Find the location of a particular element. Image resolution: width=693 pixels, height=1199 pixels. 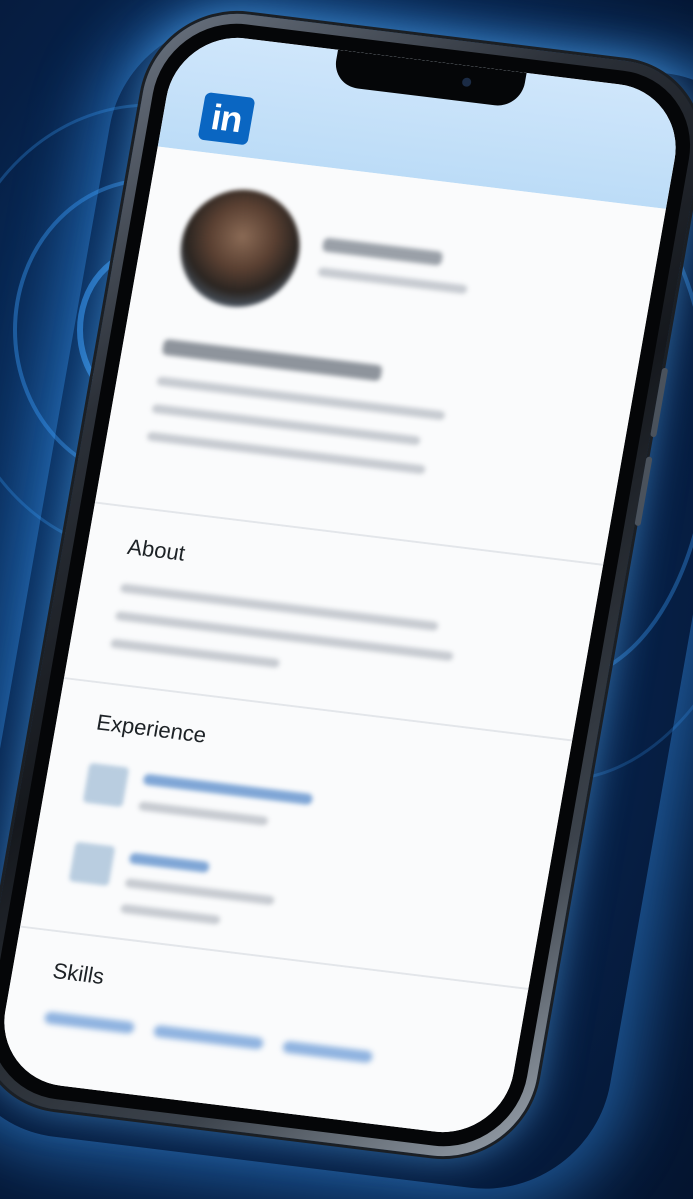

skills-title: Skills is located at coordinates (78, 973).